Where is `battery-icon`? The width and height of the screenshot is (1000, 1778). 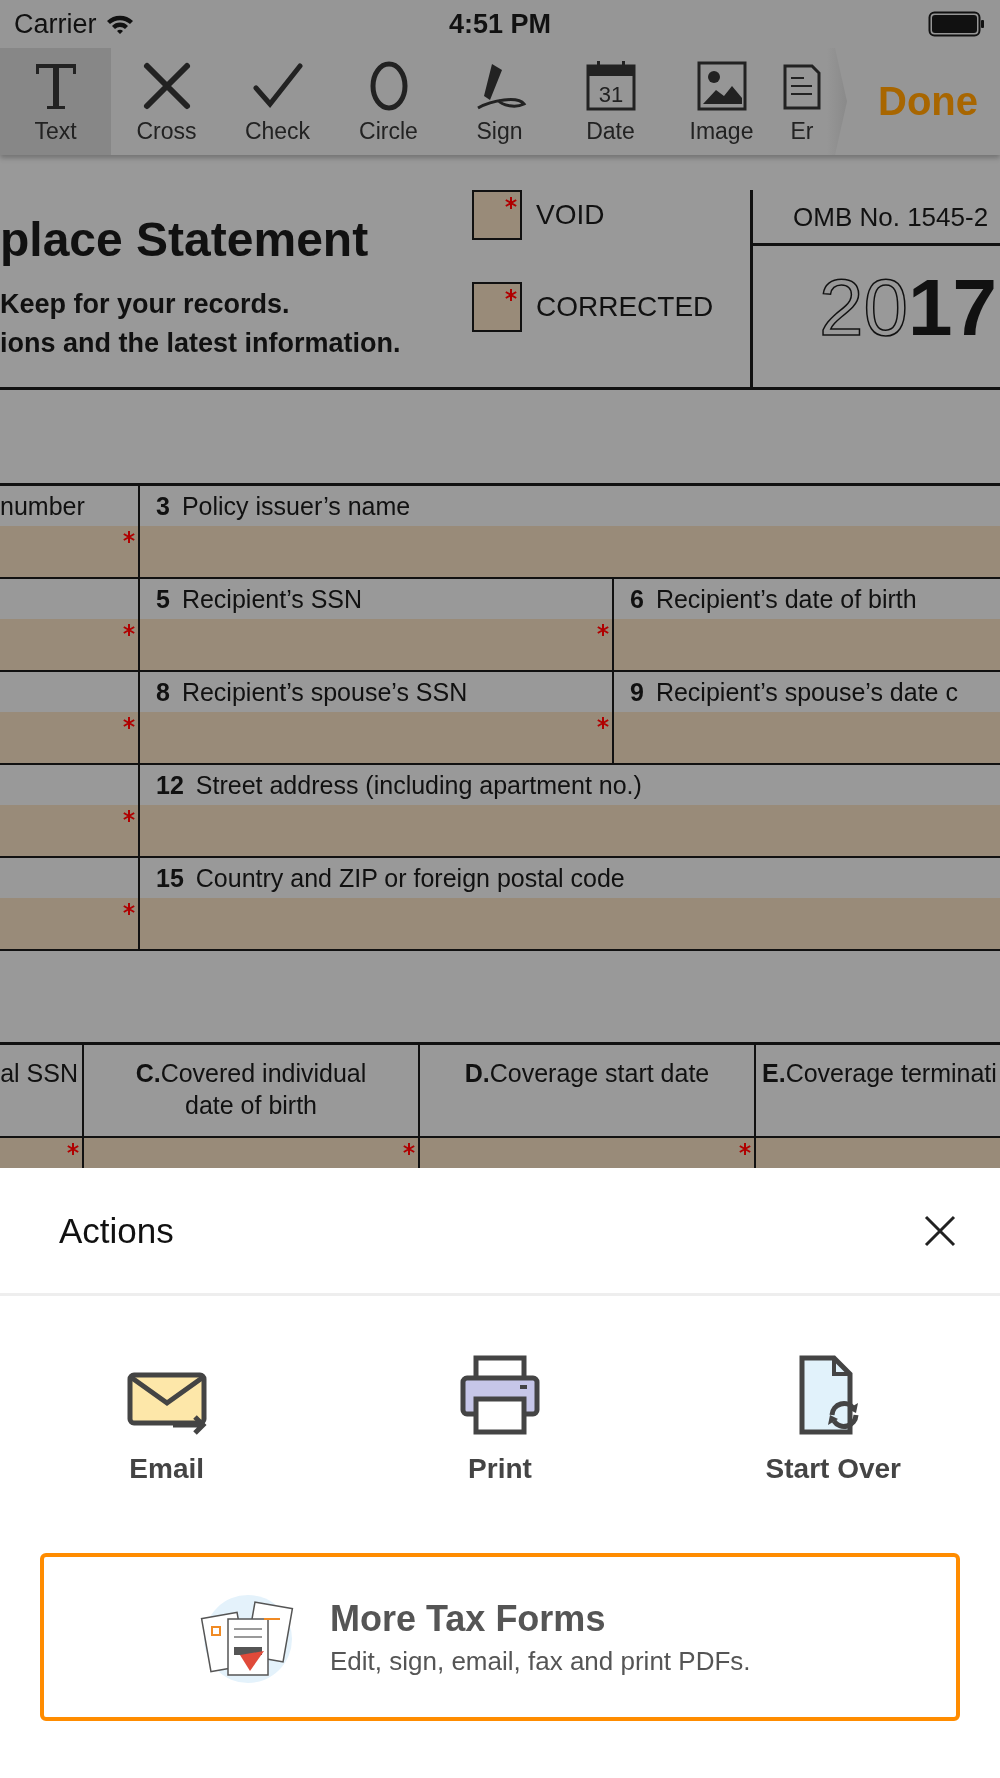 battery-icon is located at coordinates (957, 24).